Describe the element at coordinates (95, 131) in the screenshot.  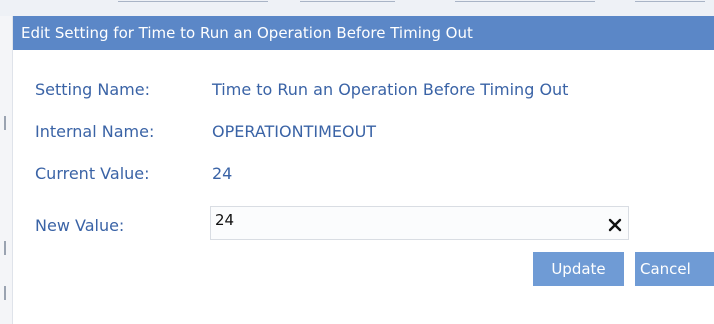
I see `internal-name-label: Internal Name:` at that location.